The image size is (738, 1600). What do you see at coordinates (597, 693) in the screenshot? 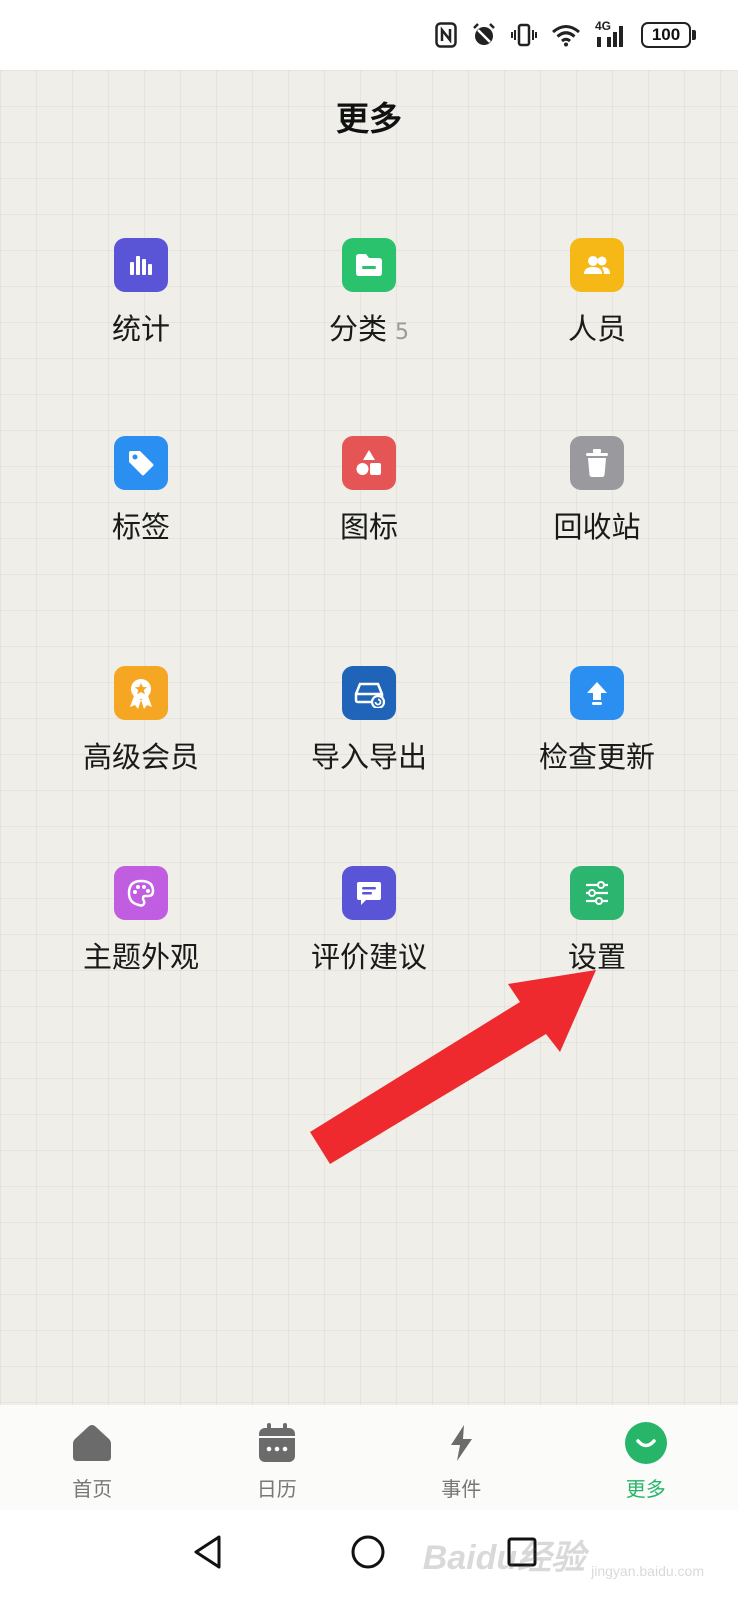
I see `upgrade-icon` at bounding box center [597, 693].